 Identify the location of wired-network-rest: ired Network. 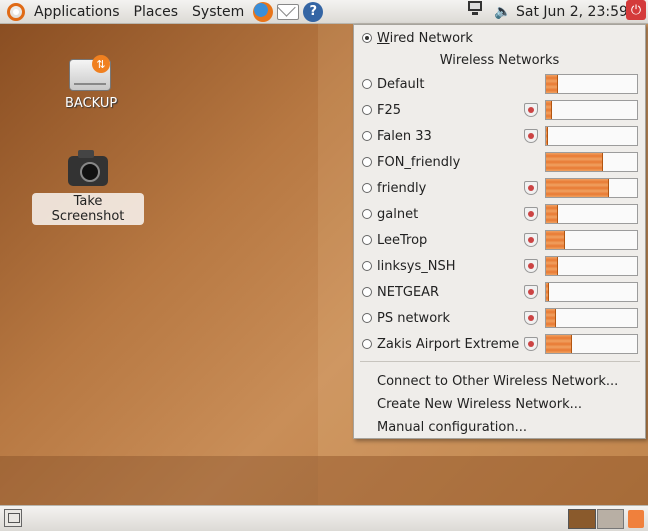
(431, 38).